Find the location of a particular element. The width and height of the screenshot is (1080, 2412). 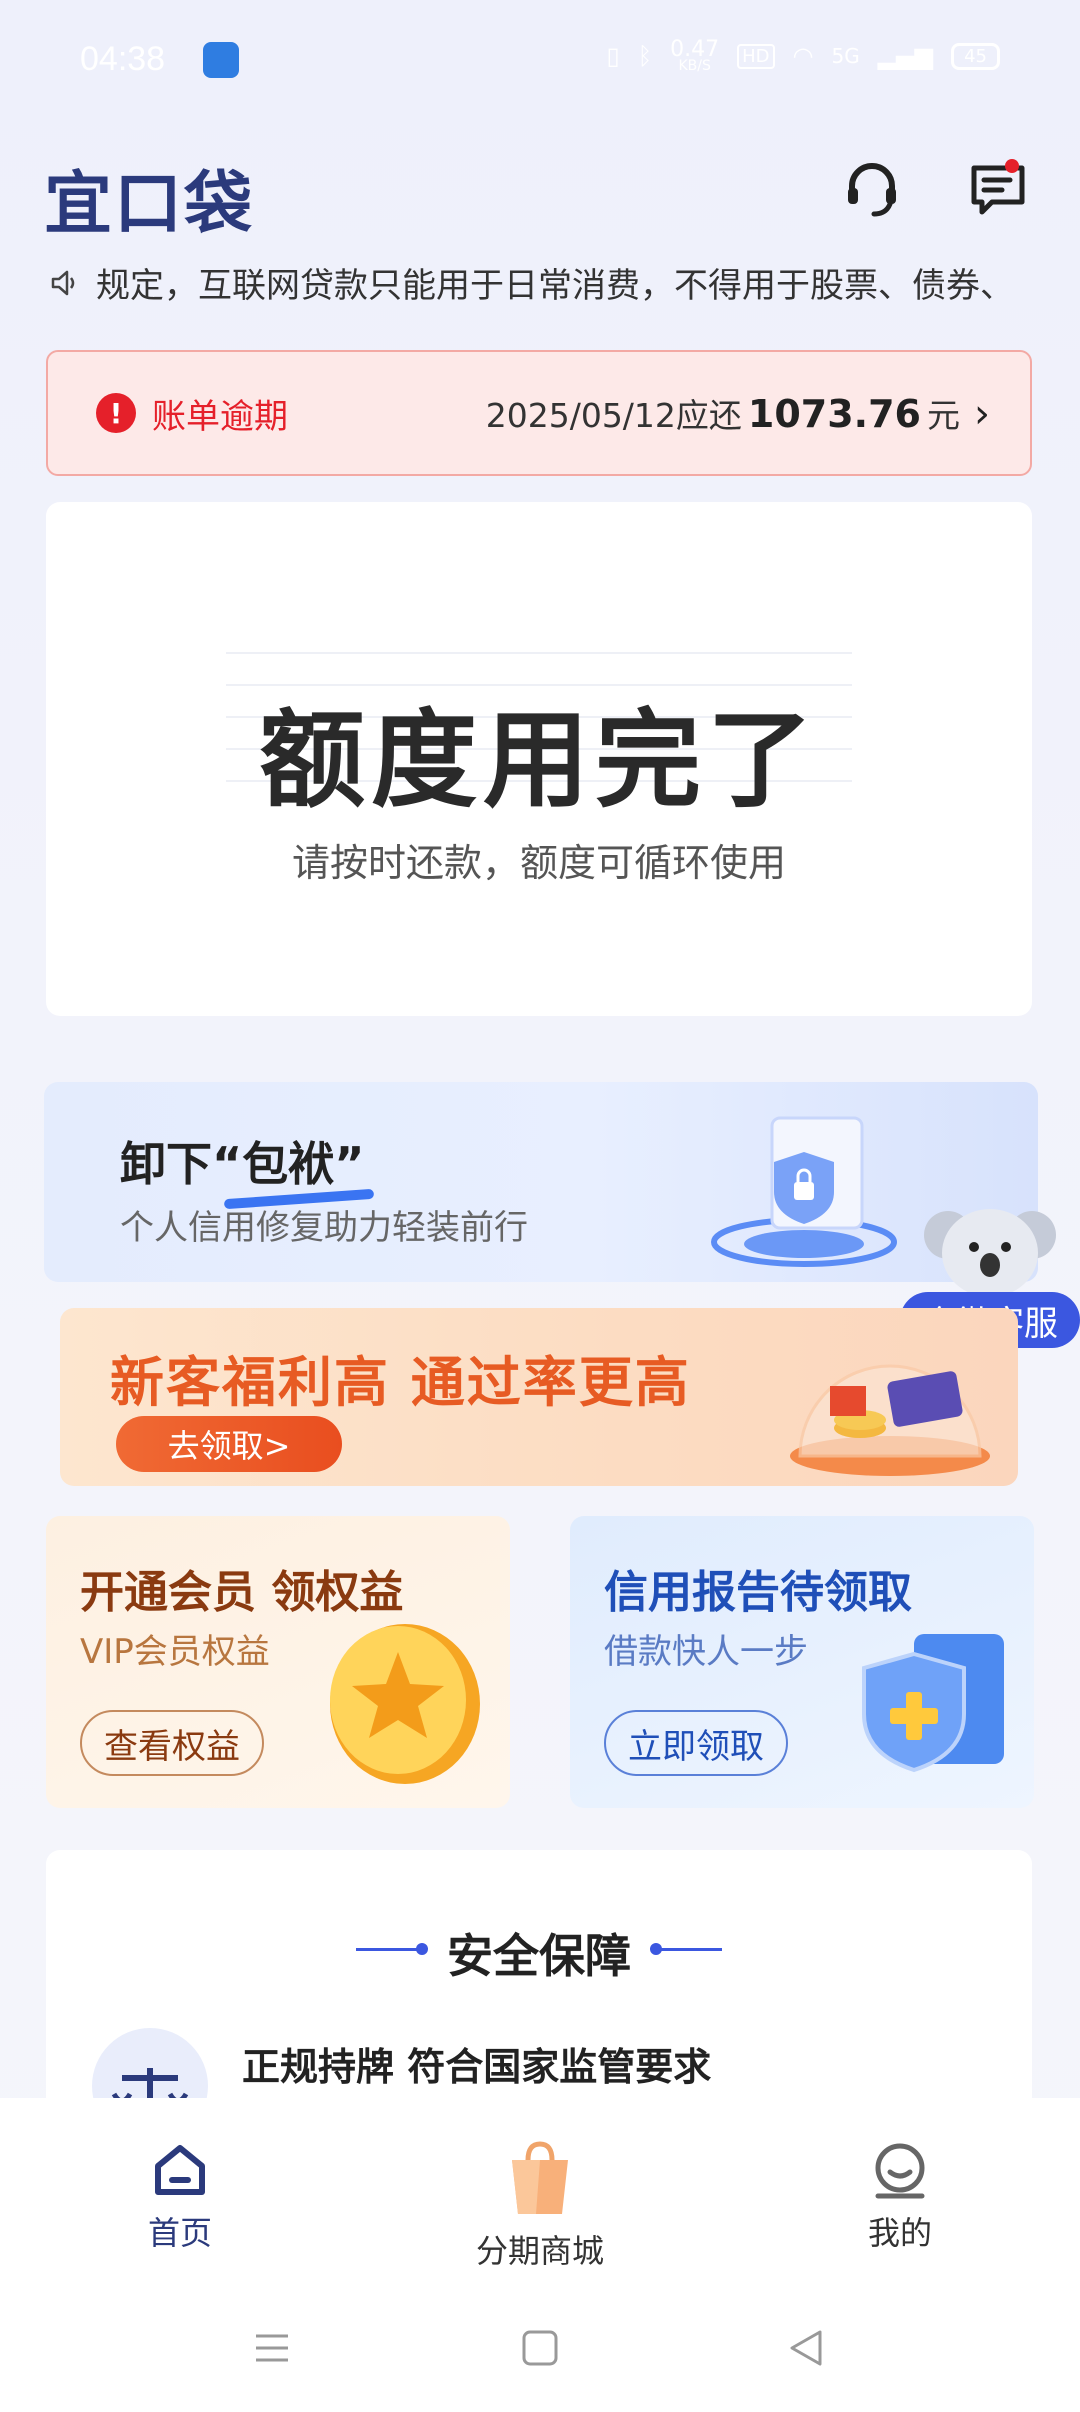

shopping-bag-icon is located at coordinates (540, 2177).